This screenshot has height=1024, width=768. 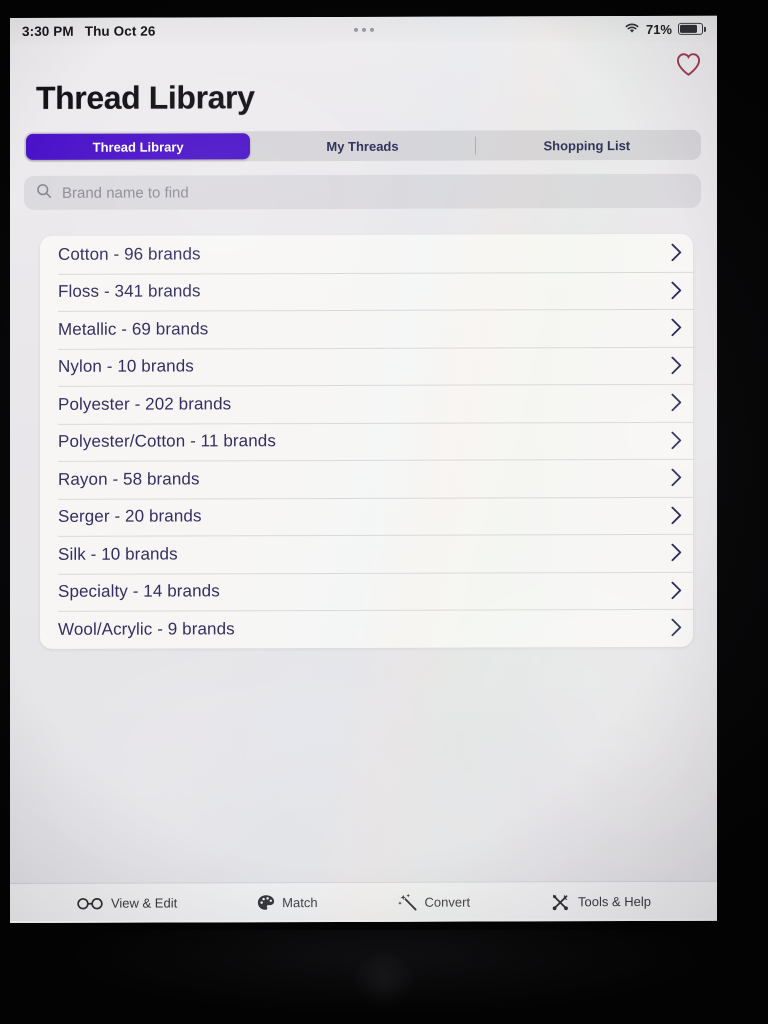 I want to click on table-row: Silk - 10 brands, so click(x=366, y=554).